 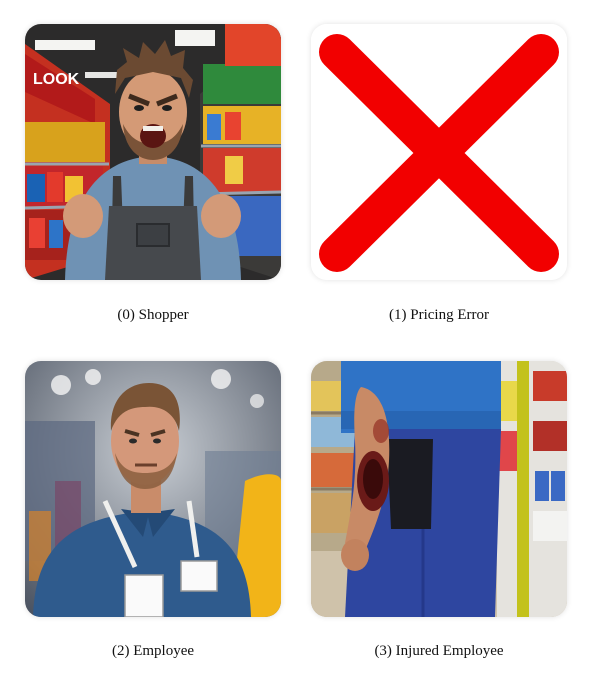 I want to click on panel-2-caption: (2) Employee, so click(x=153, y=651).